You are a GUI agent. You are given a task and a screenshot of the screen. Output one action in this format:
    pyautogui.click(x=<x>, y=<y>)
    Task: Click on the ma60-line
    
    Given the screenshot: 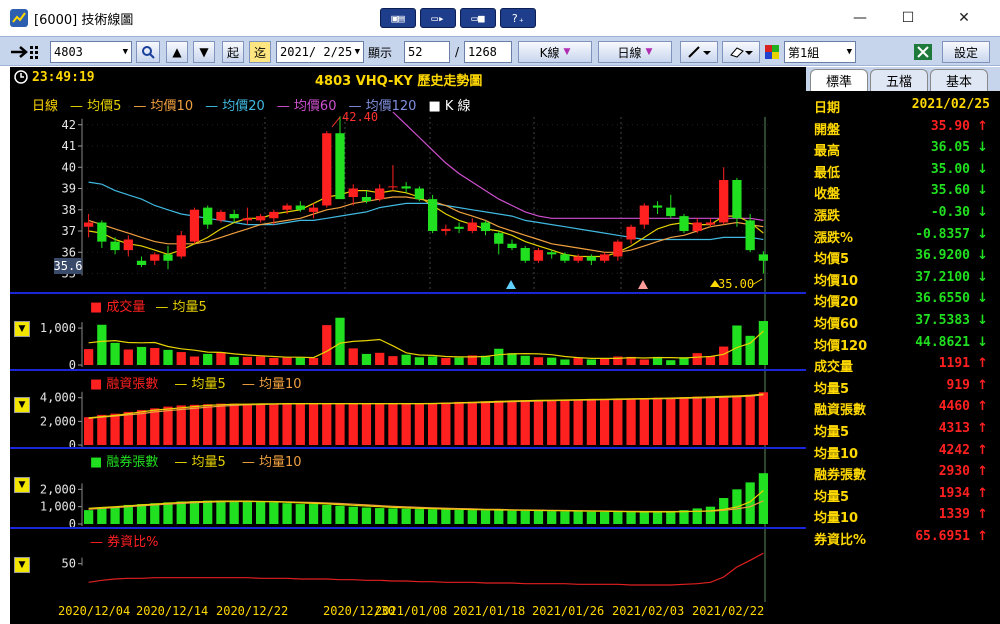 What is the action you would take?
    pyautogui.click(x=578, y=166)
    